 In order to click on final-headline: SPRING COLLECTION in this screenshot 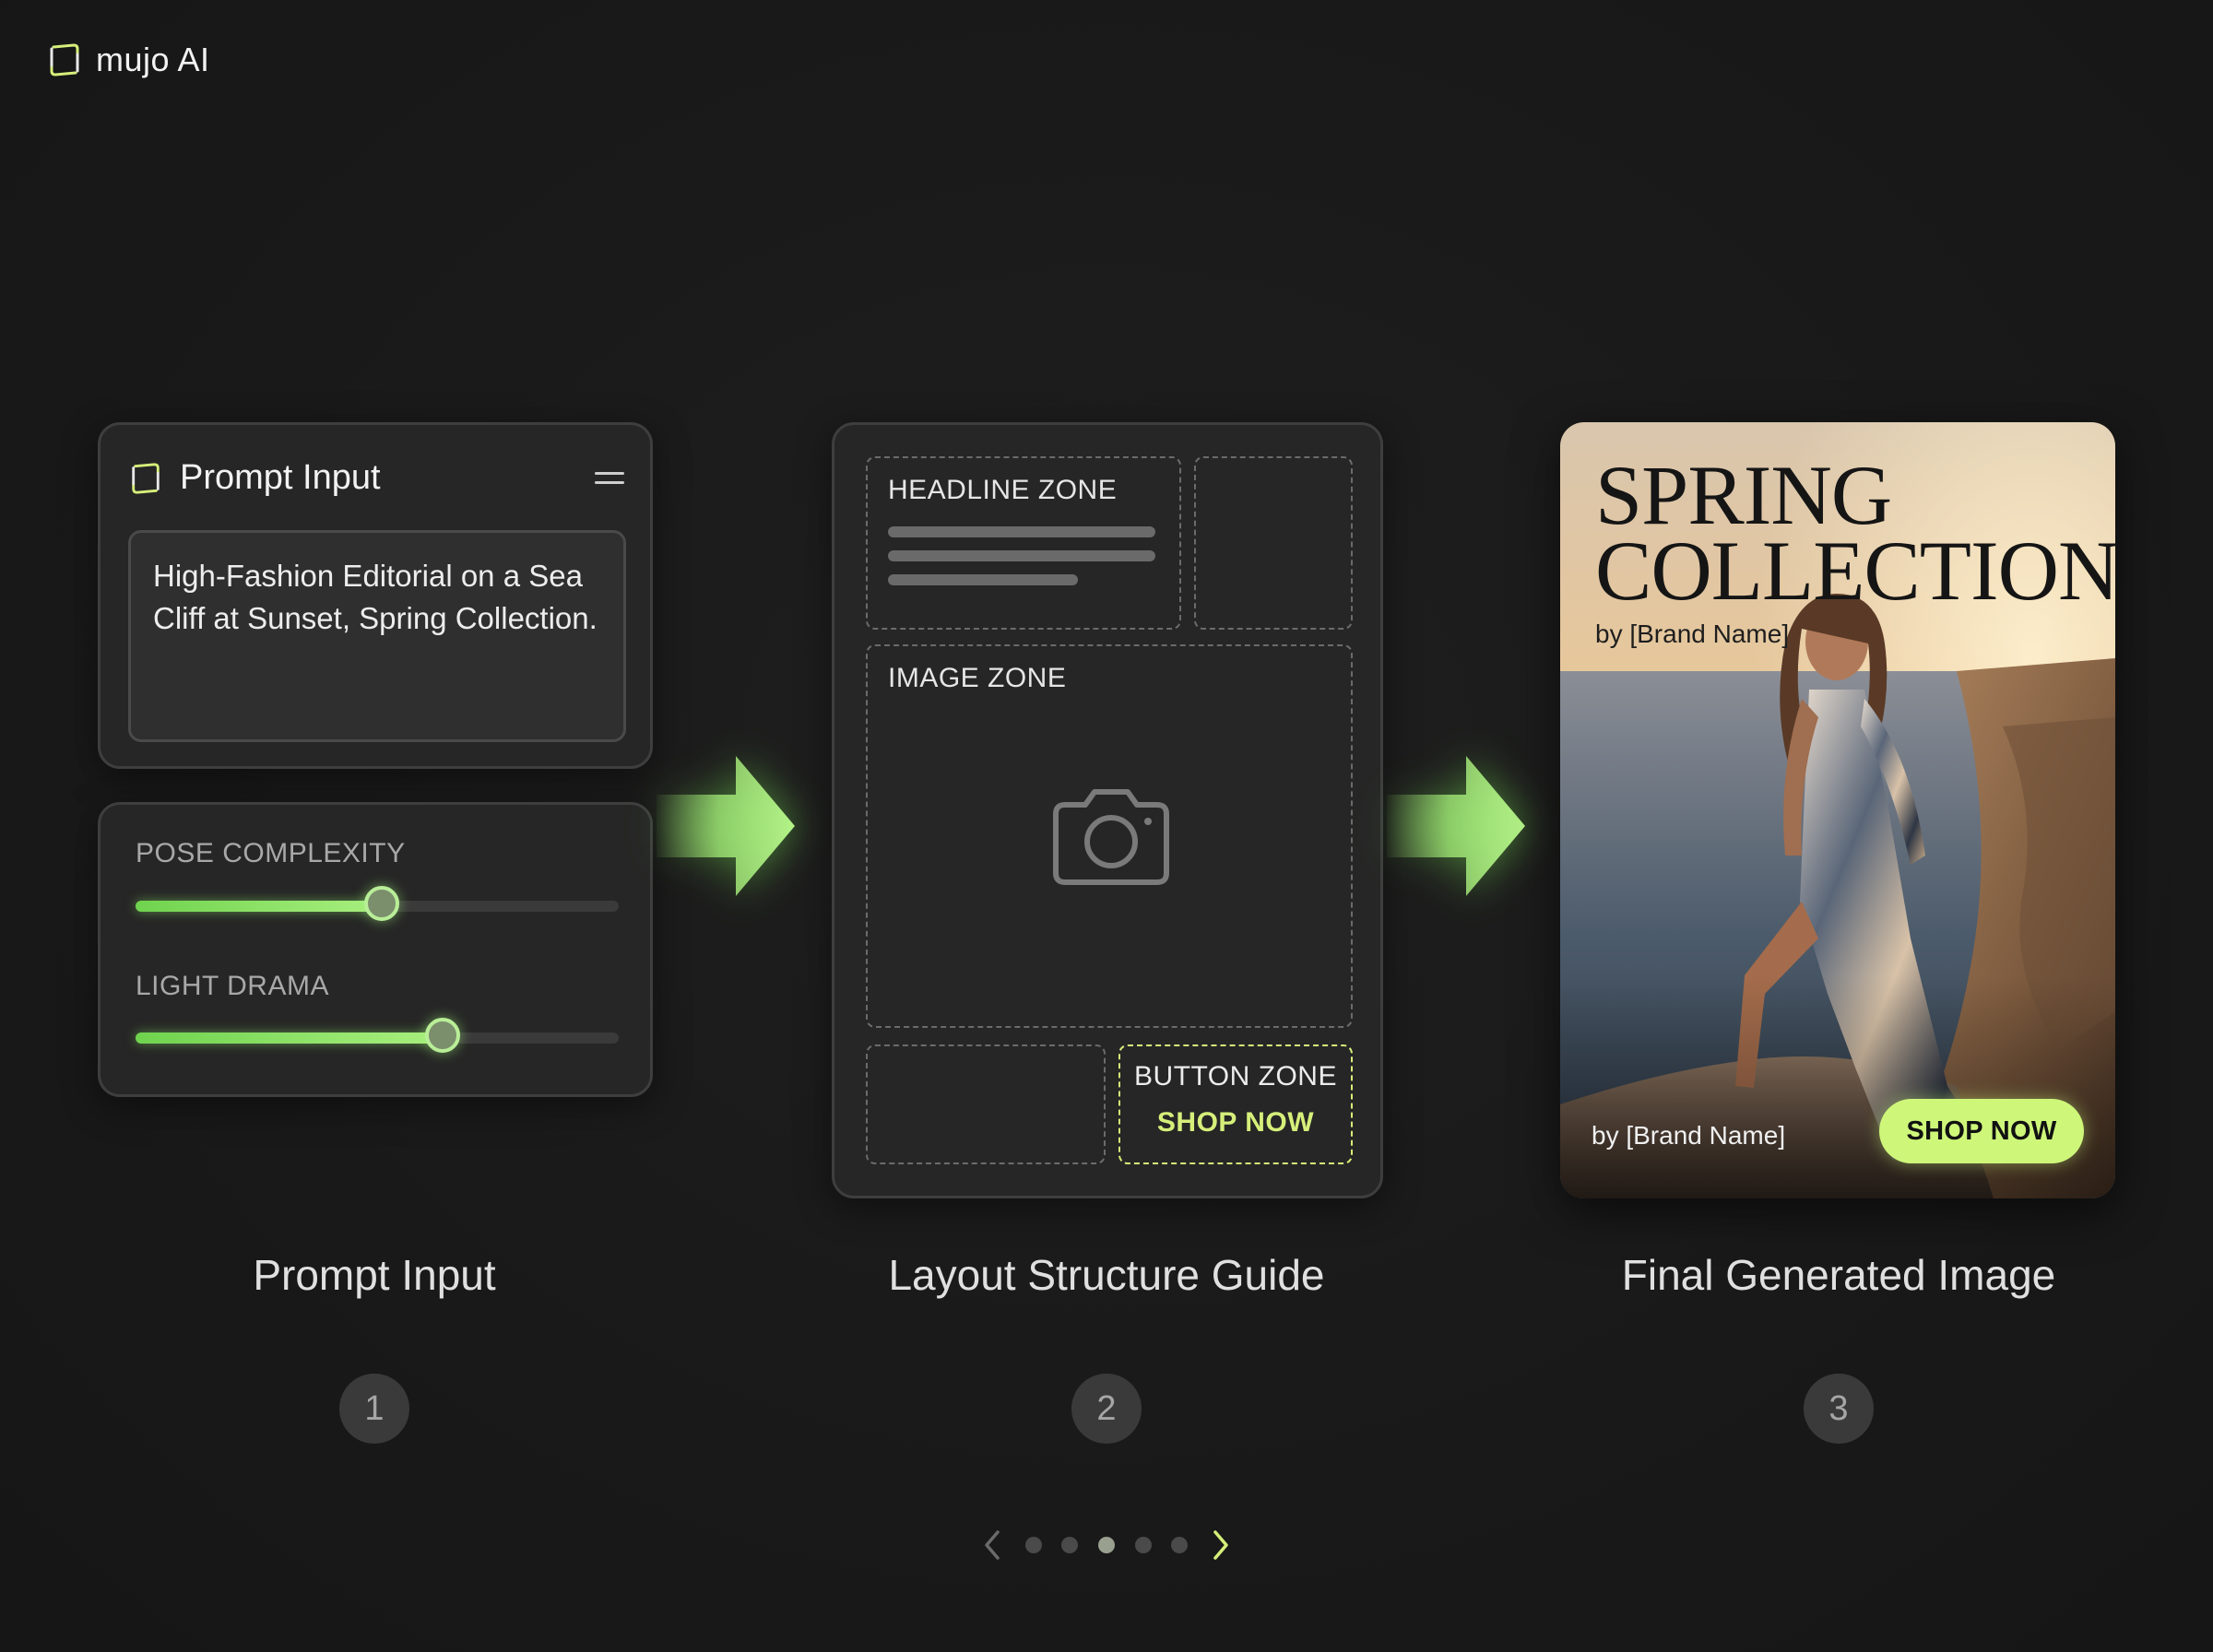, I will do `click(1855, 533)`.